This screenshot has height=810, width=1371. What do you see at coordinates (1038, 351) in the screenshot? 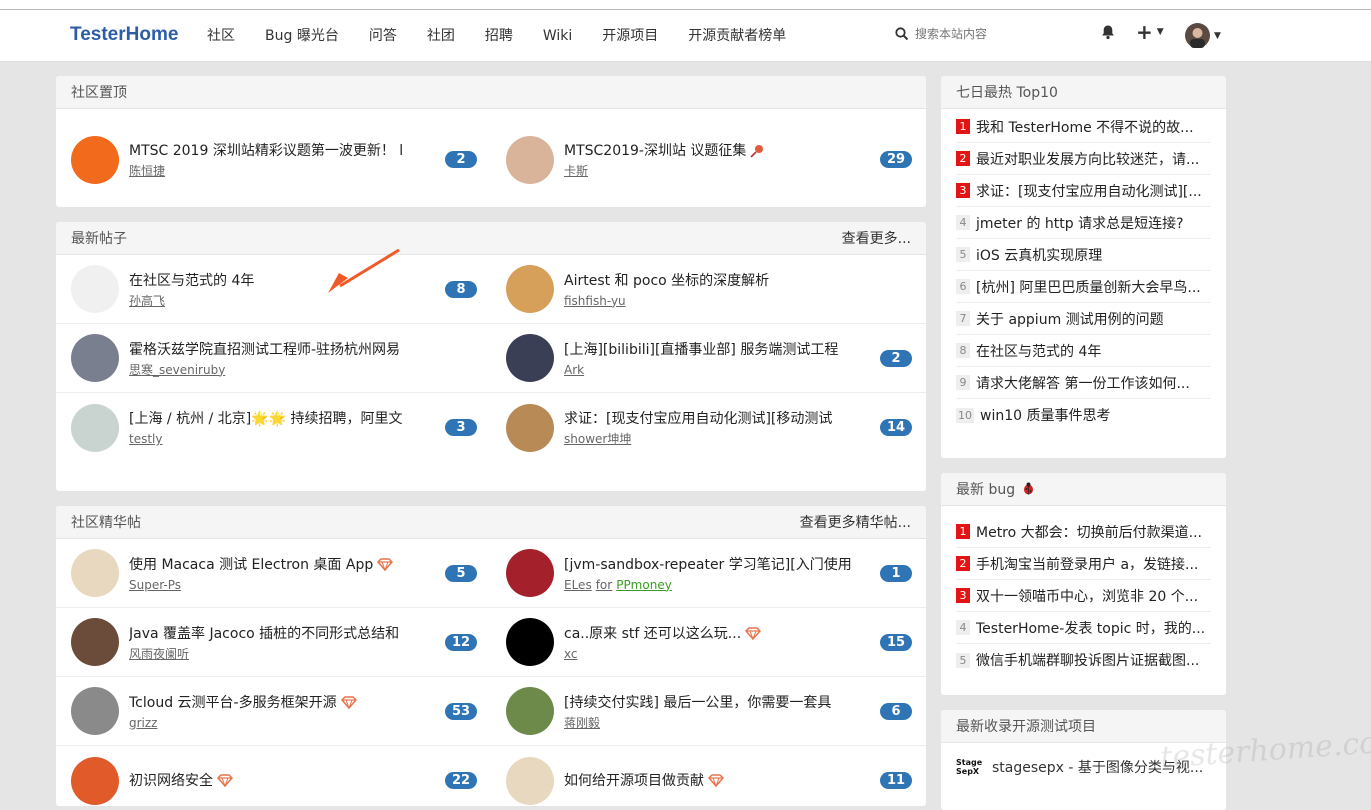
I see `list-item-title: 在社区与范式的 4年` at bounding box center [1038, 351].